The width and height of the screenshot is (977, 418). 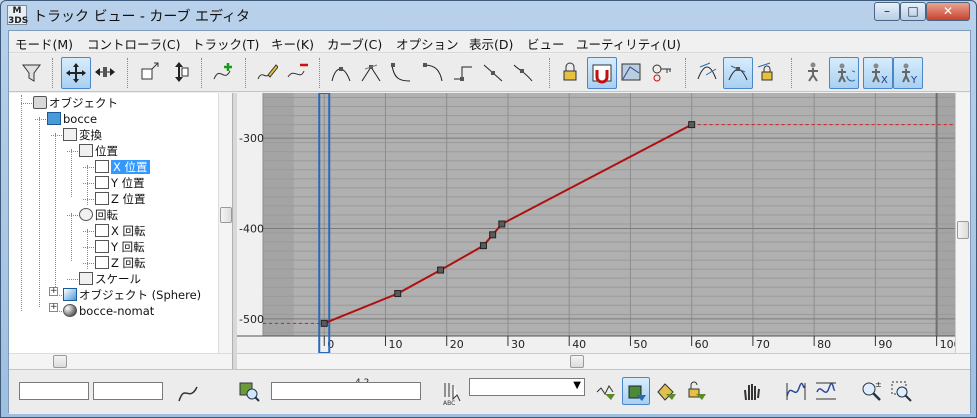 I want to click on zoom-button: ±, so click(x=871, y=391).